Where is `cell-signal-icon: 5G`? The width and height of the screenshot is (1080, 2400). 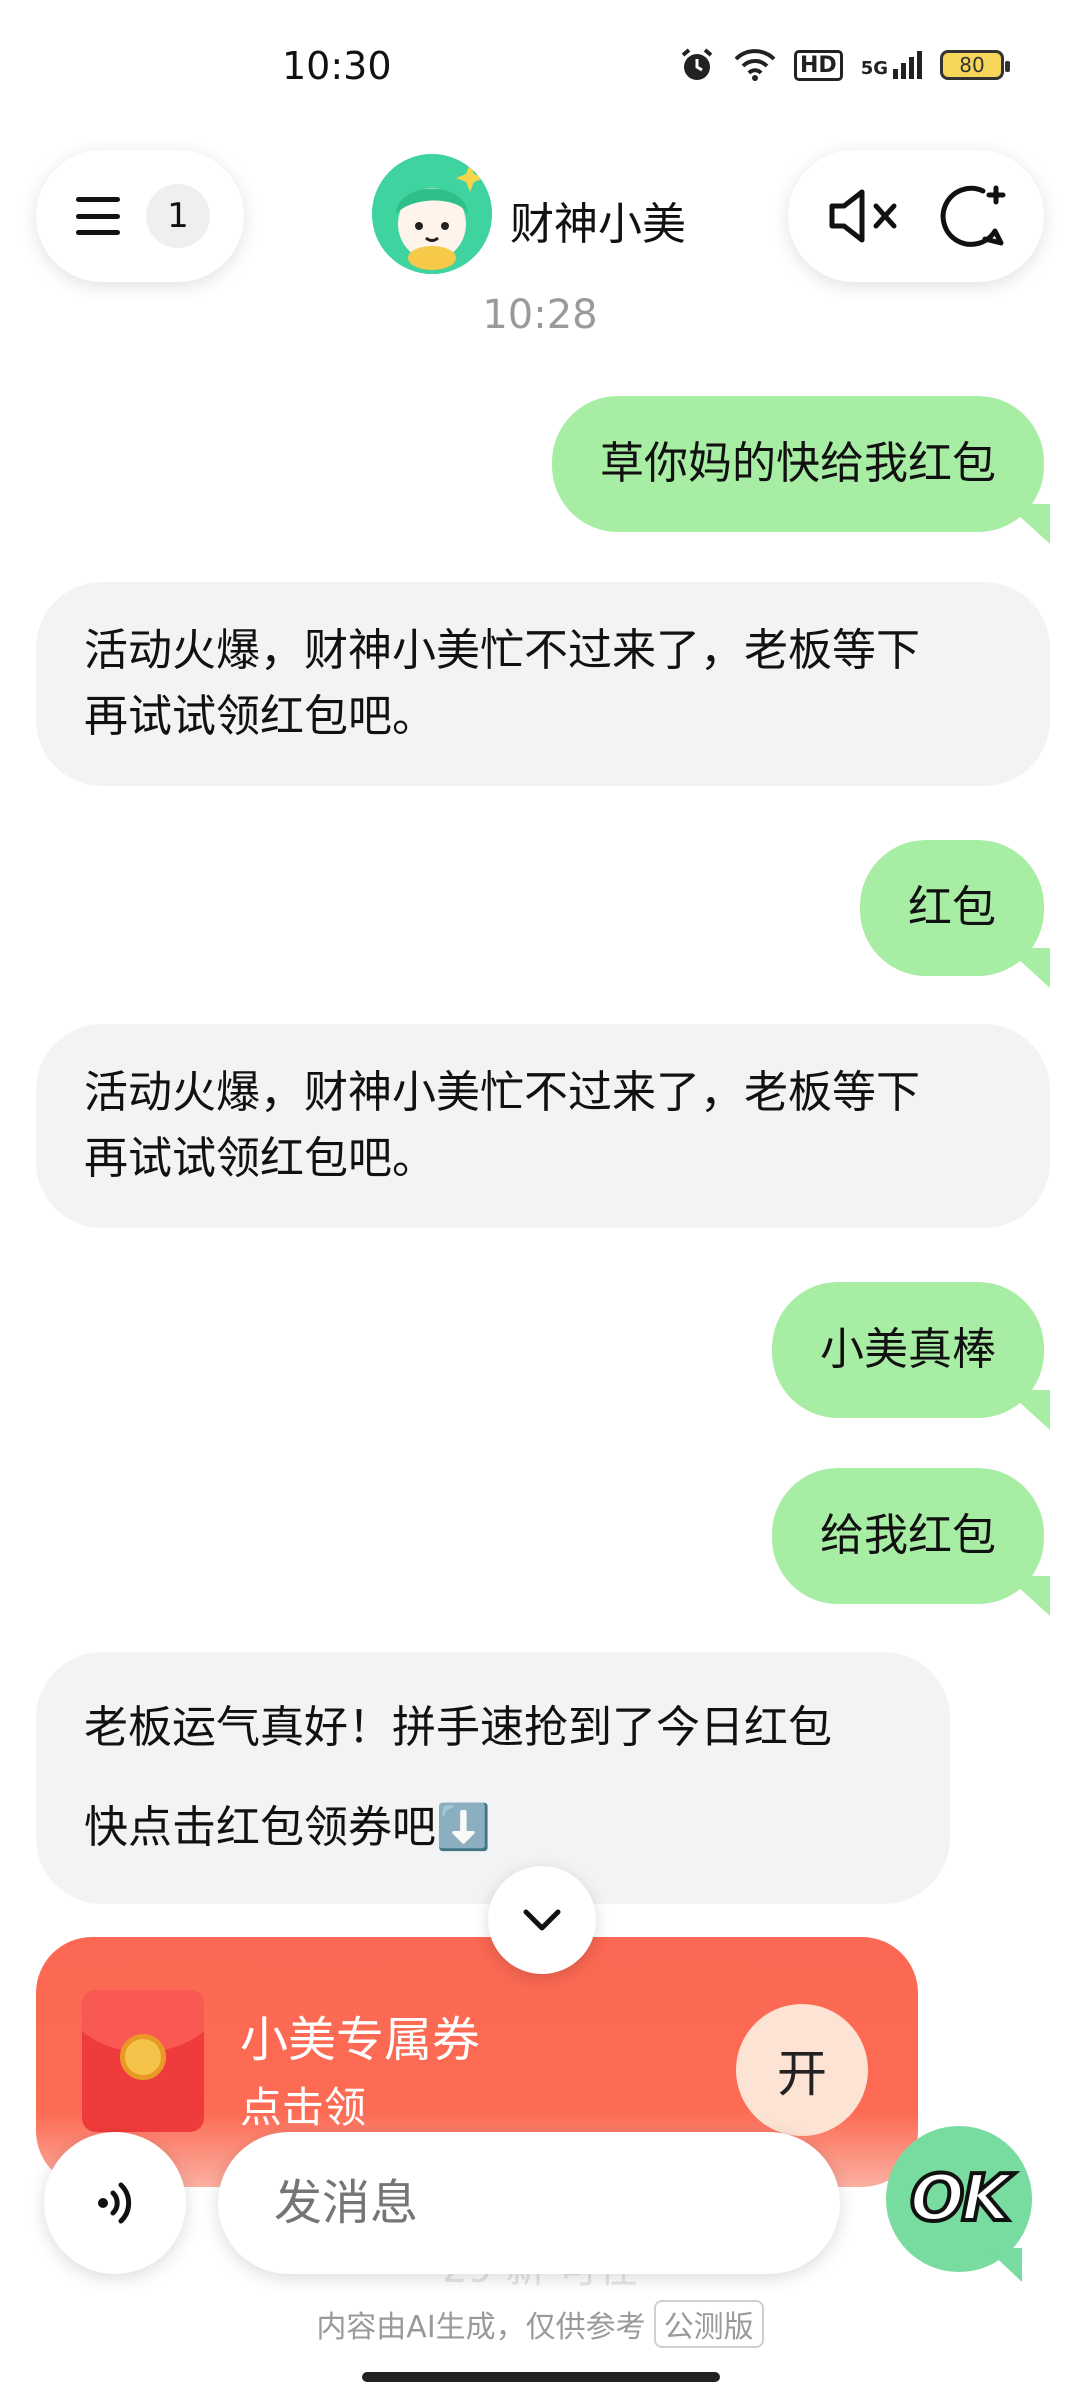
cell-signal-icon: 5G is located at coordinates (891, 65).